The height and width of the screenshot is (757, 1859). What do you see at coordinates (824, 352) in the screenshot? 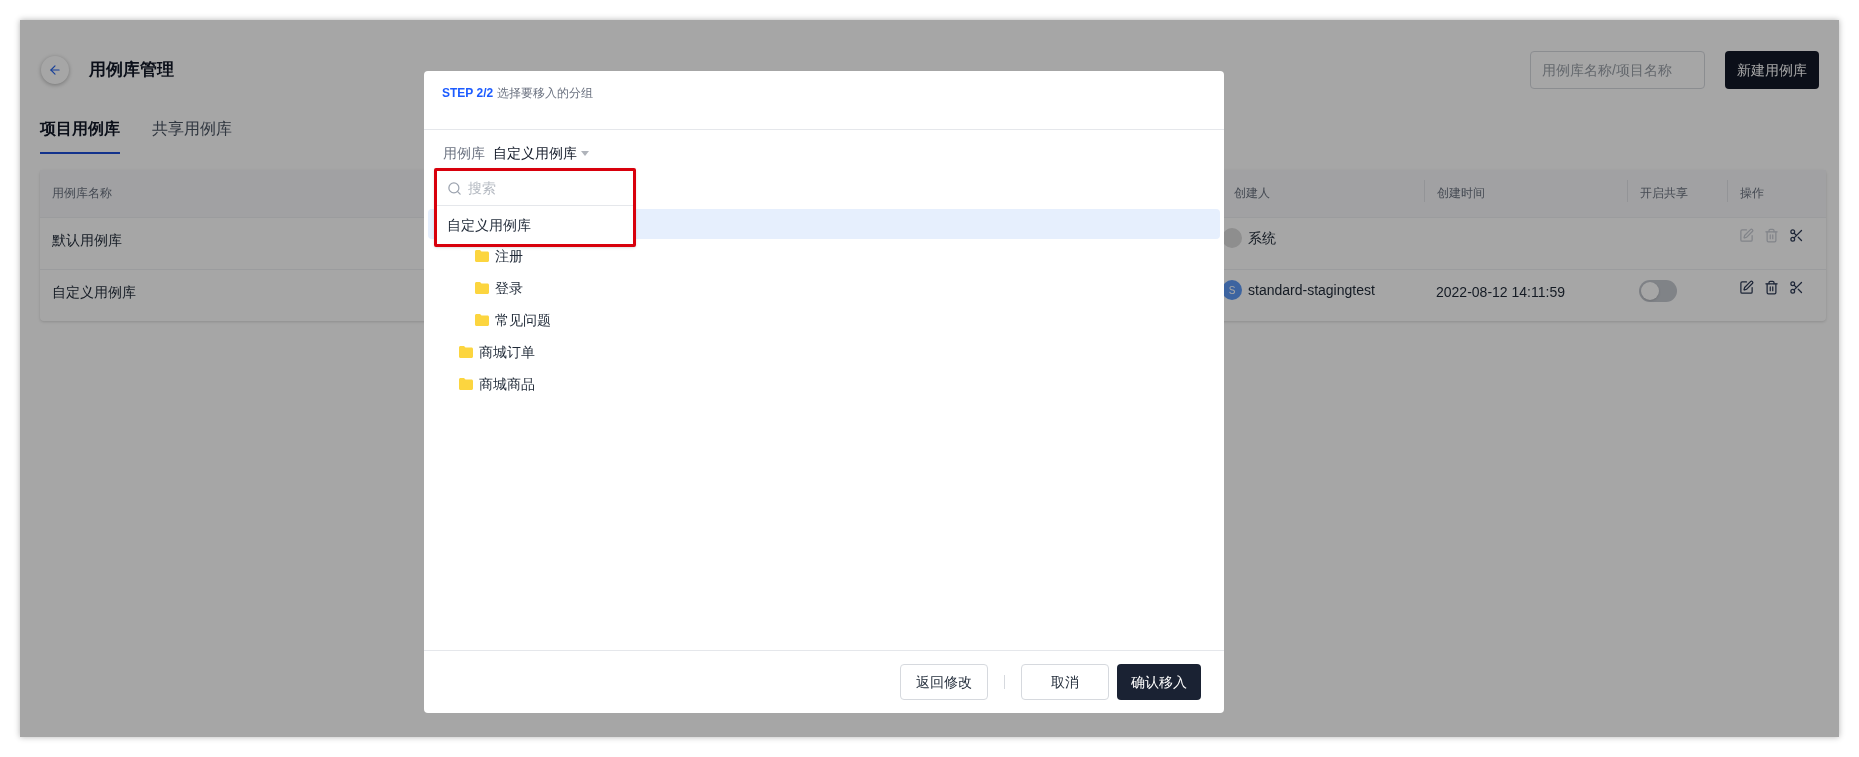
I see `tree-item: 商城订单` at bounding box center [824, 352].